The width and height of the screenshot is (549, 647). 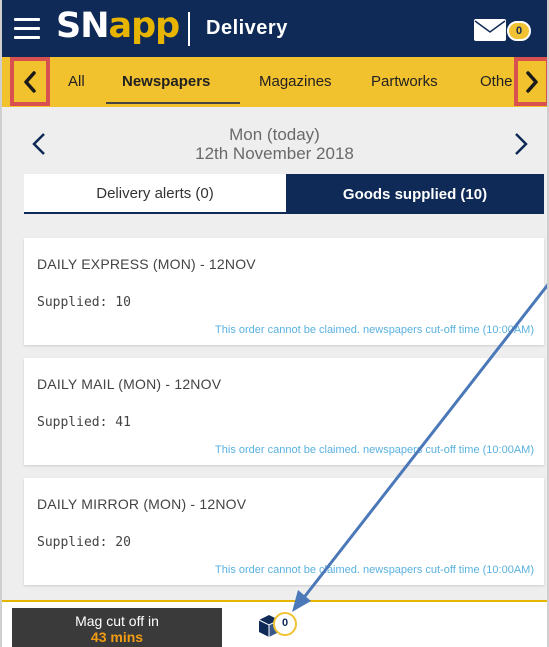 I want to click on tab-newspapers: Newspapers, so click(x=166, y=81).